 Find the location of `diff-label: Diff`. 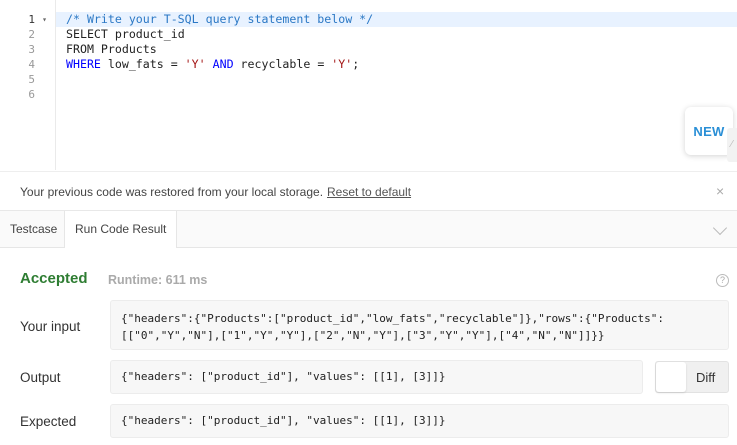

diff-label: Diff is located at coordinates (706, 377).